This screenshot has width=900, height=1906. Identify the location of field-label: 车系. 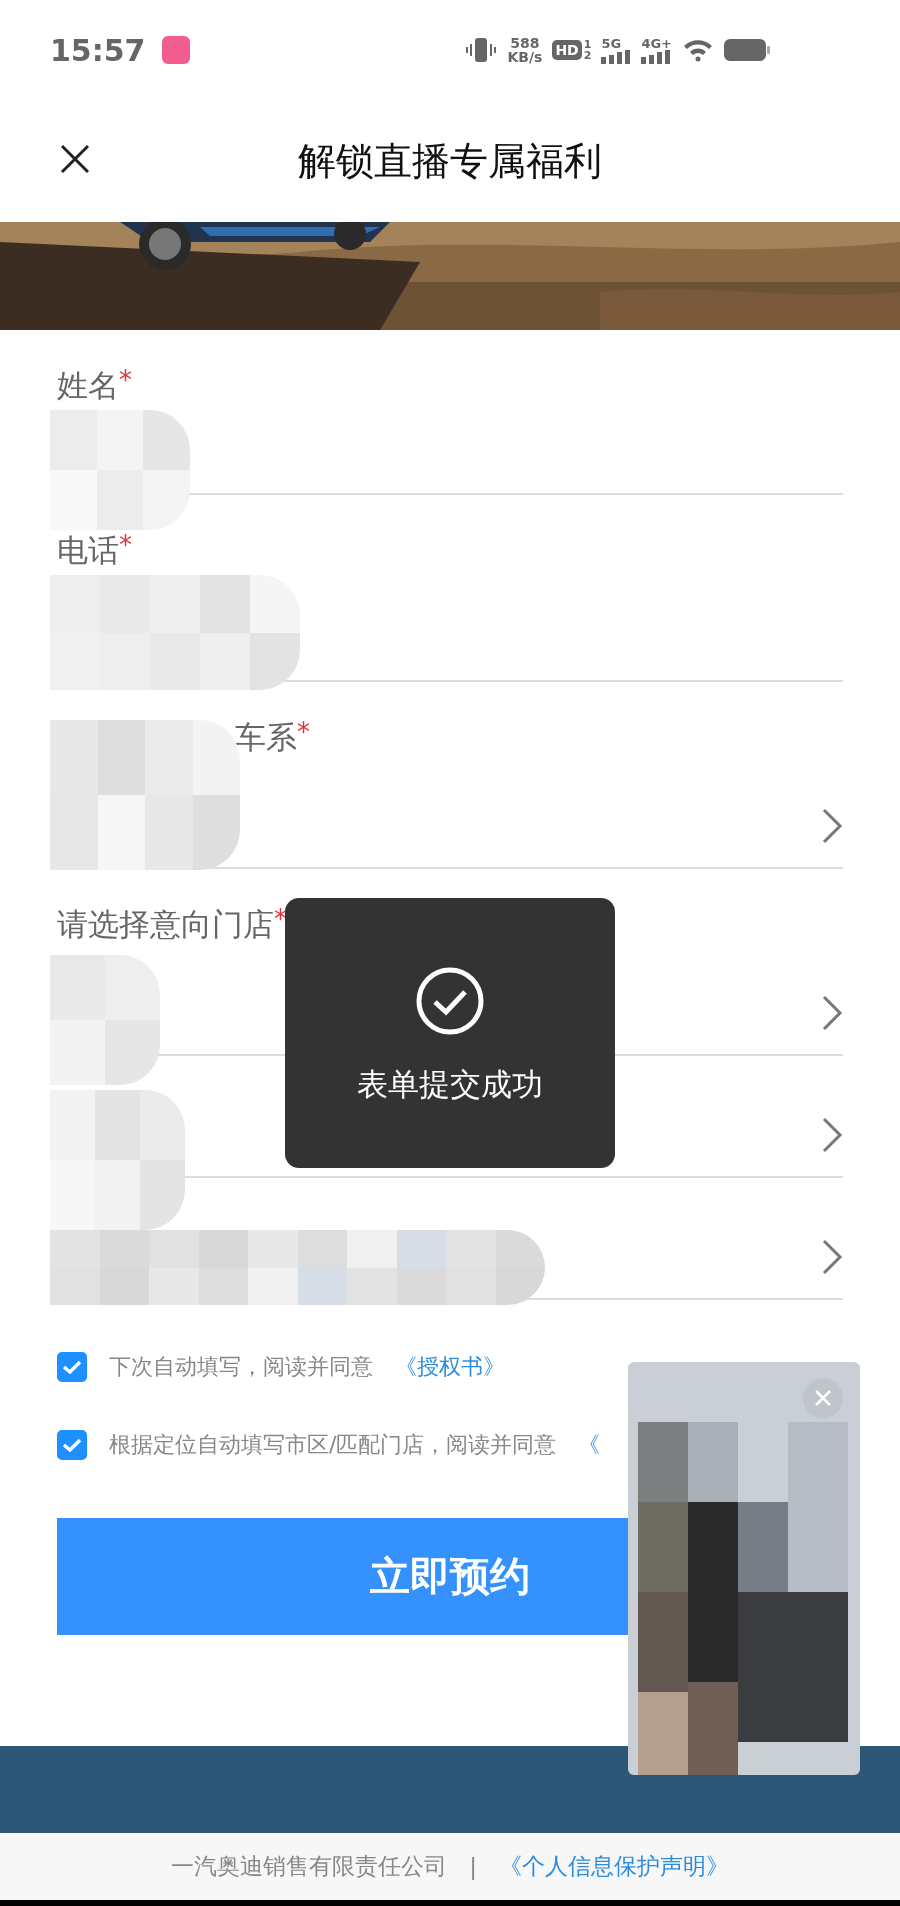
(266, 737).